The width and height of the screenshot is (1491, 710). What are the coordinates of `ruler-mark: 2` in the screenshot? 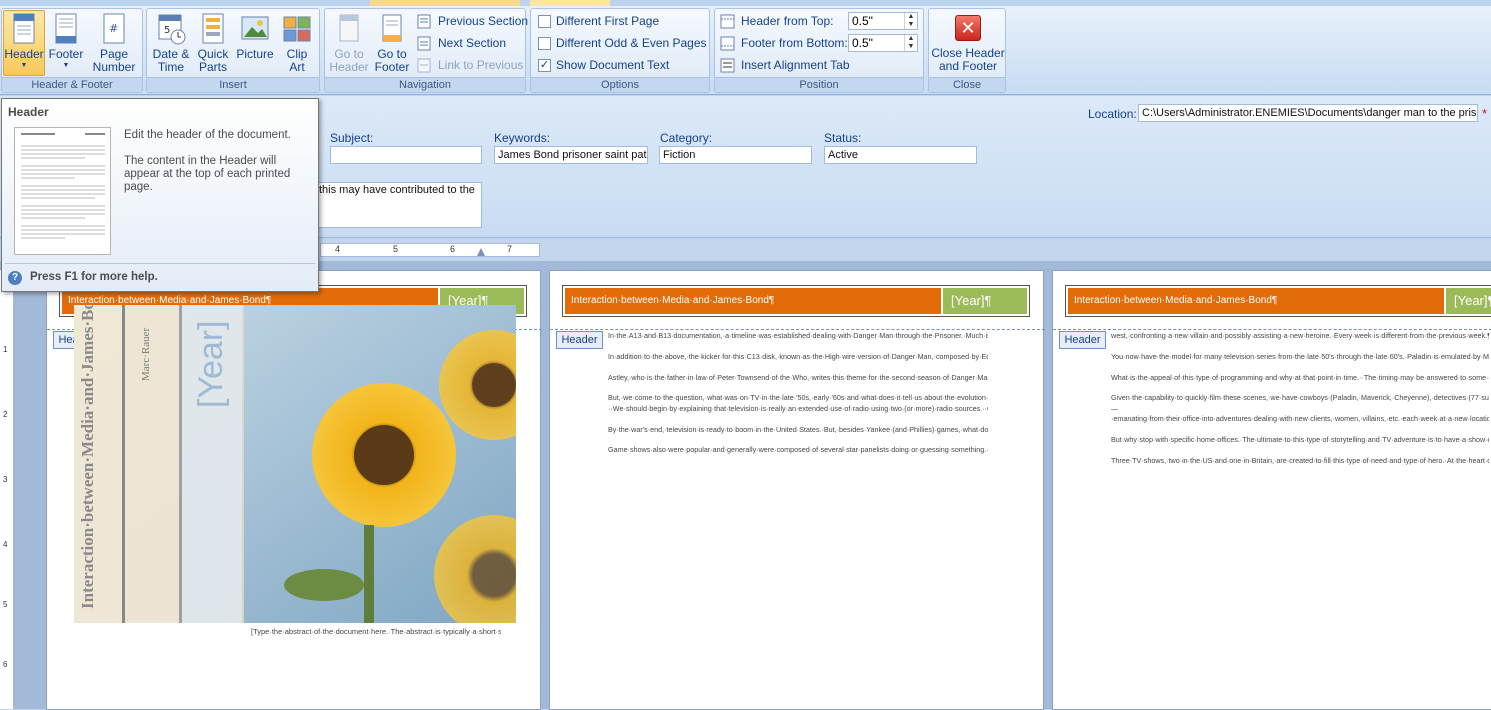 It's located at (5, 414).